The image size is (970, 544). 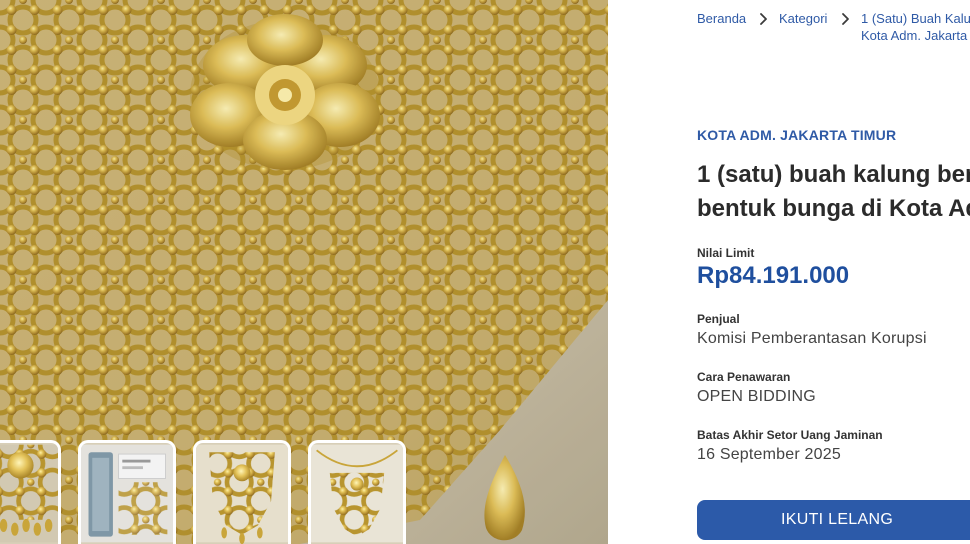 I want to click on breadcrumb-current-line2: Kota Adm. Jakarta, so click(x=914, y=35).